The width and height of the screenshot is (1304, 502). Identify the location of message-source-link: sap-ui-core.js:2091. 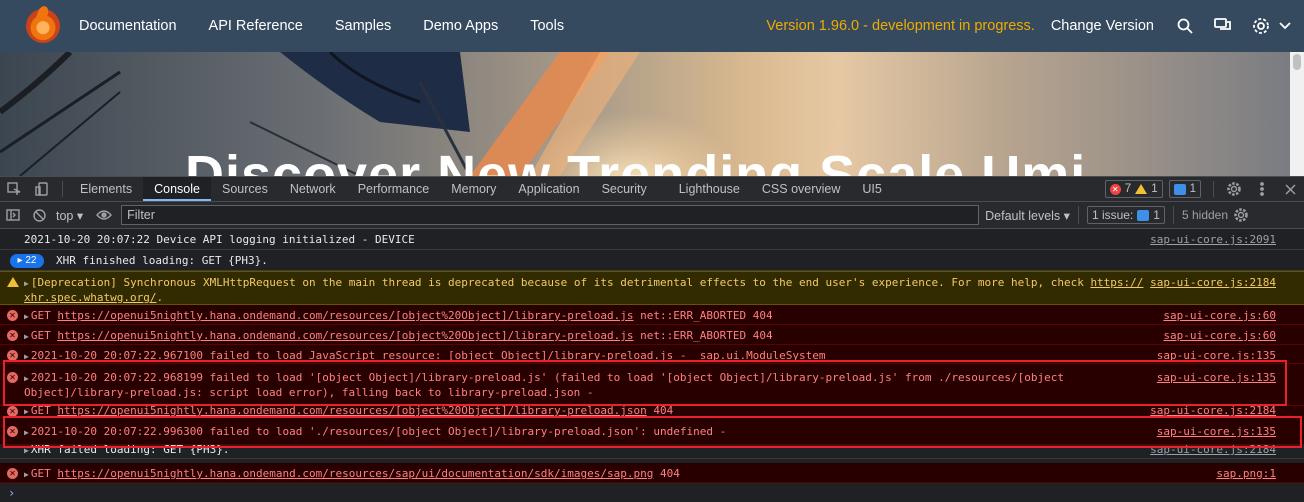
(1213, 240).